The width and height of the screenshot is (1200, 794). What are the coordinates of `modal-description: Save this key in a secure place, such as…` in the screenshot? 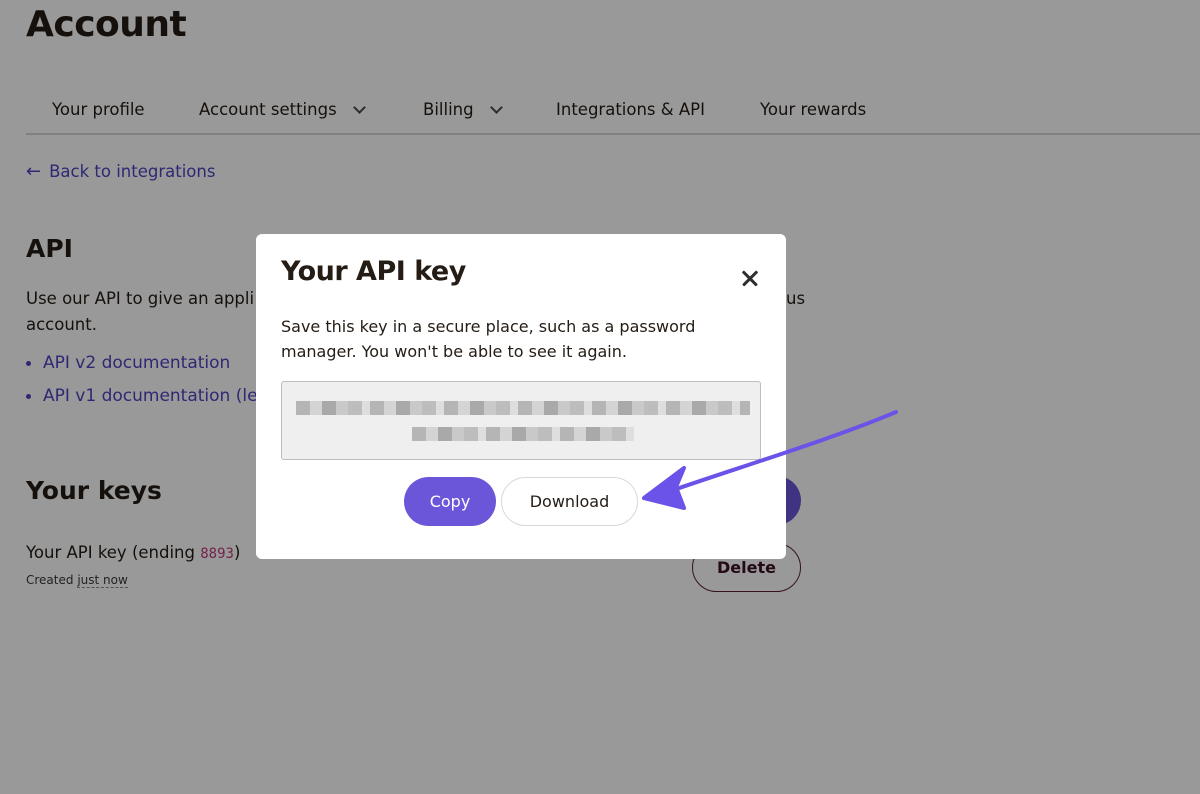 It's located at (488, 339).